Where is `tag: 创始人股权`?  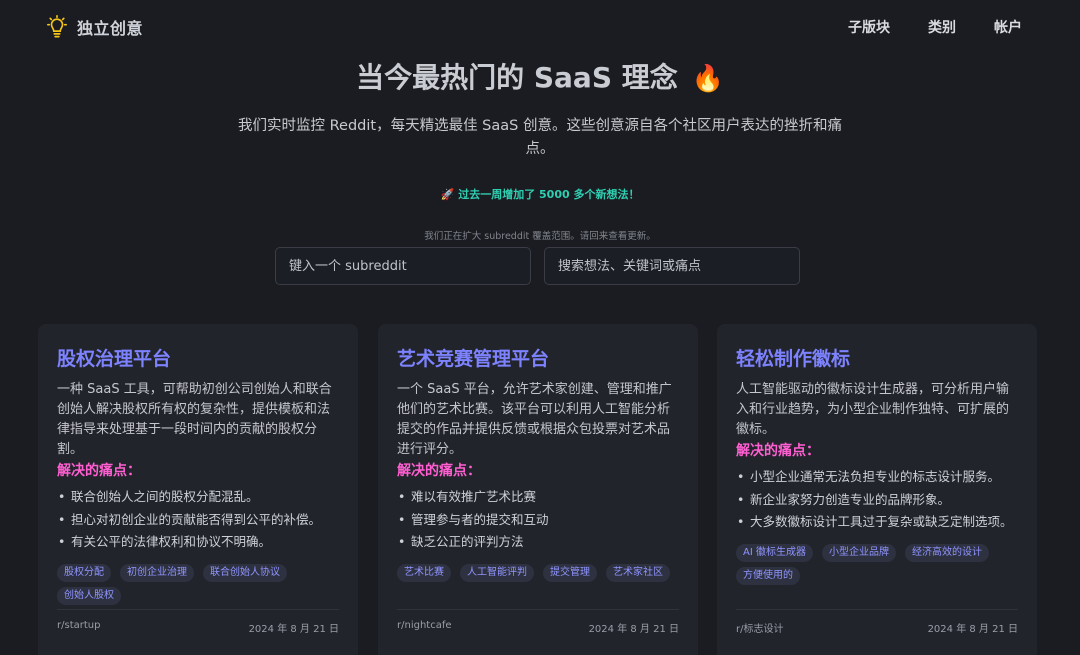
tag: 创始人股权 is located at coordinates (89, 595).